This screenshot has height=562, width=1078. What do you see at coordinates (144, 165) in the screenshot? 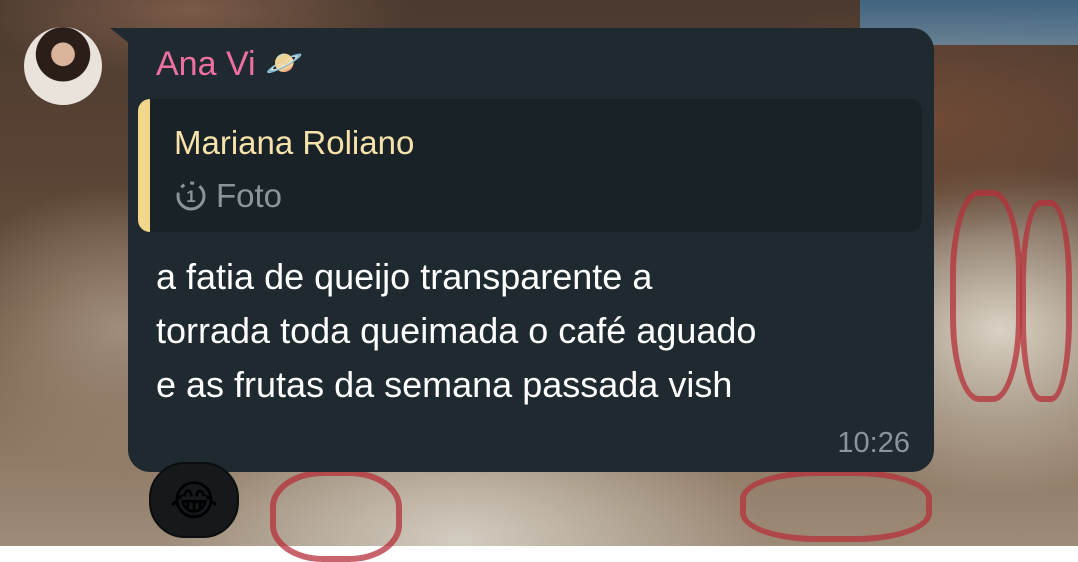
I see `quoted-reply-accent-bar` at bounding box center [144, 165].